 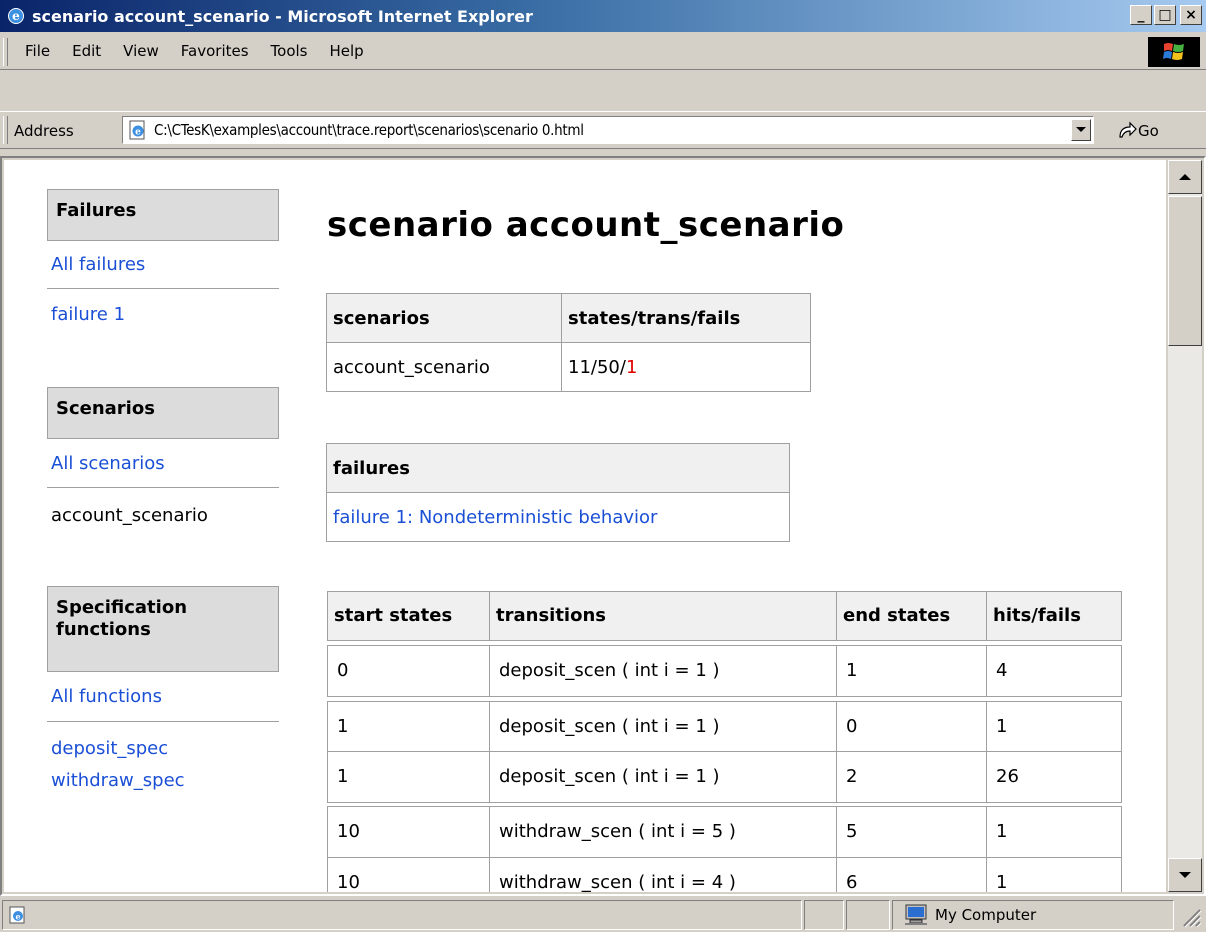 I want to click on fail-count: 1, so click(x=631, y=367).